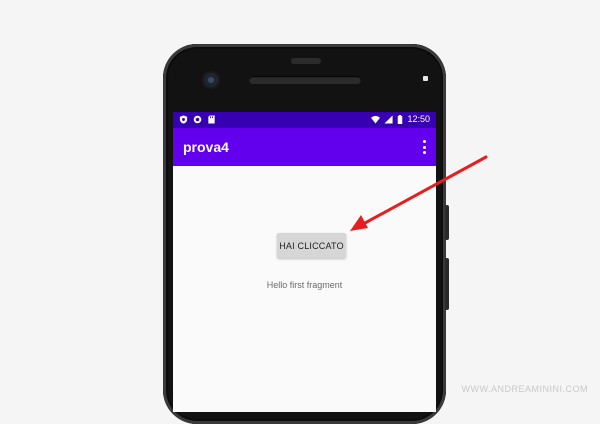 The width and height of the screenshot is (600, 424). Describe the element at coordinates (424, 147) in the screenshot. I see `more-vert-icon` at that location.